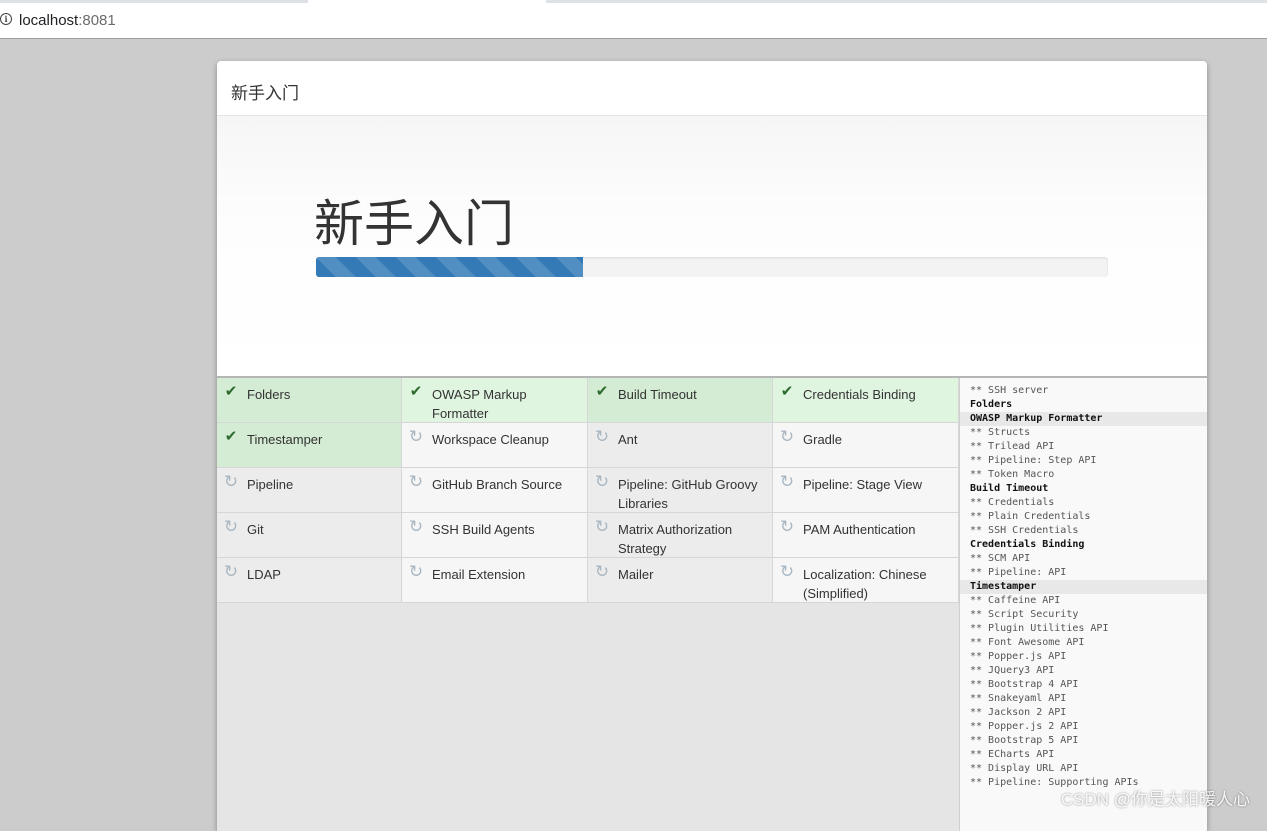 This screenshot has width=1267, height=831. I want to click on install-progress-bar, so click(449, 267).